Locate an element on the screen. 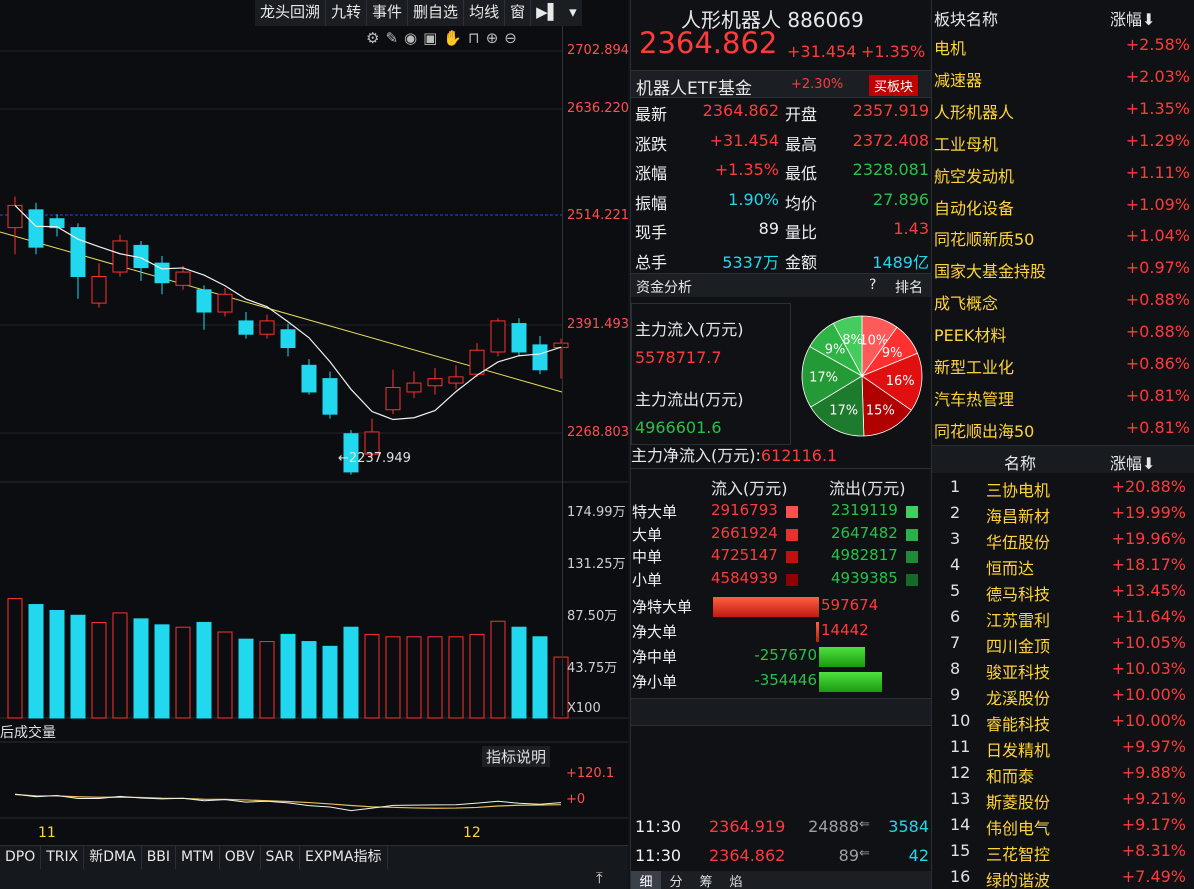 This screenshot has height=889, width=1194. stock-row: 7 四川金顶 +10.05% is located at coordinates (1063, 646).